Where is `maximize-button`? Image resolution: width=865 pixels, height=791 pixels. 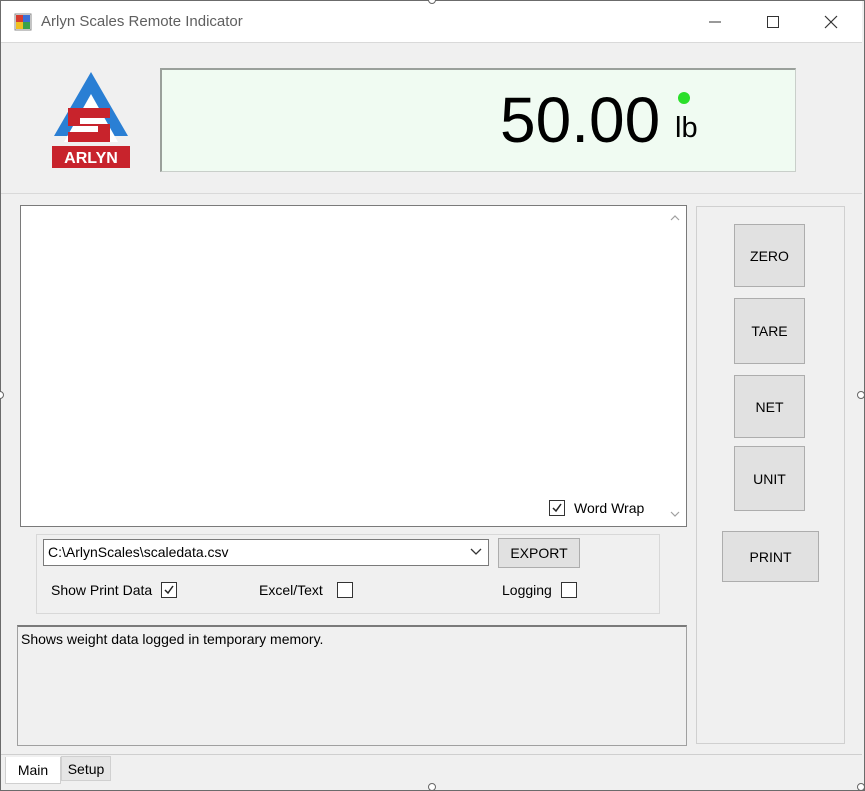
maximize-button is located at coordinates (772, 21).